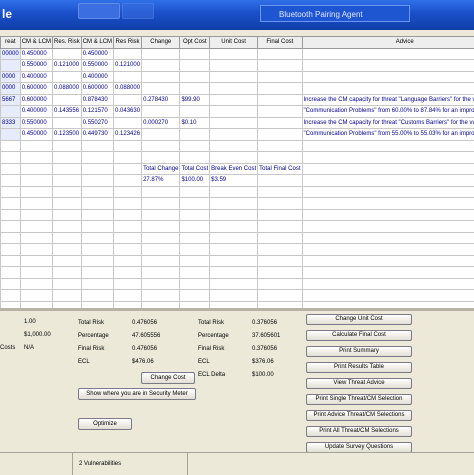 This screenshot has height=475, width=474. I want to click on print-single-selection-button: Print Single Threat/CM Selection, so click(359, 399).